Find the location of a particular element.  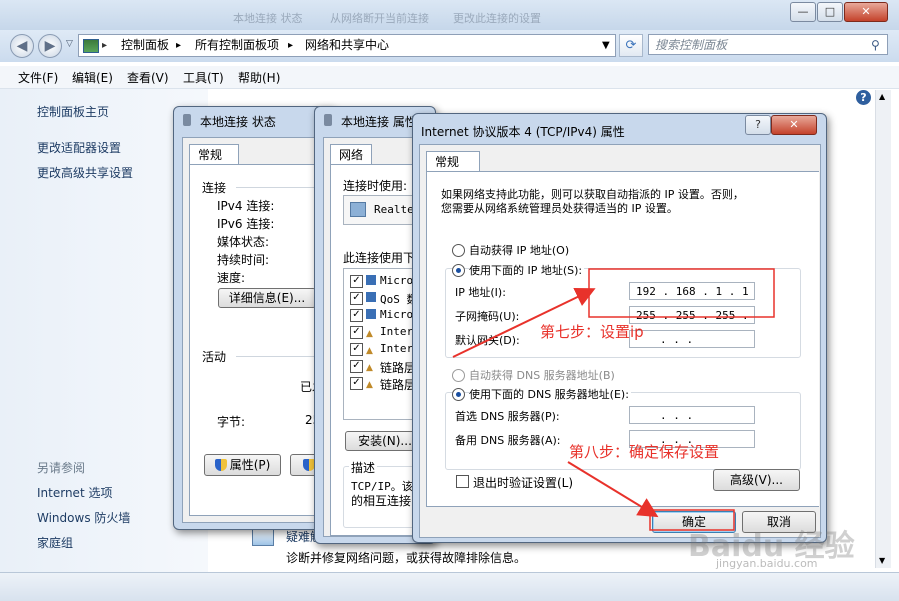

watermark-url: jingyan.baidu.com is located at coordinates (767, 563).